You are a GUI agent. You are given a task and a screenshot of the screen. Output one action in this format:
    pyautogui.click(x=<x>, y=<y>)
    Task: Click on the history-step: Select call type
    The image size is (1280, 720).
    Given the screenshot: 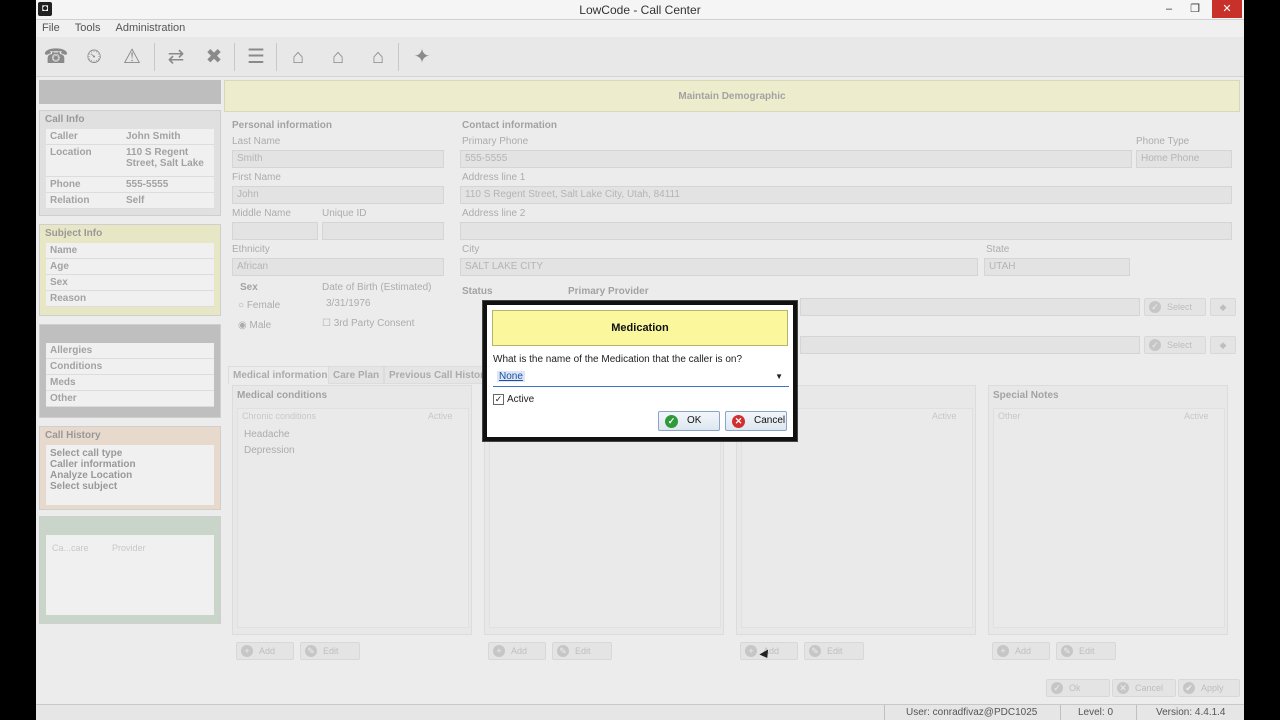 What is the action you would take?
    pyautogui.click(x=130, y=453)
    